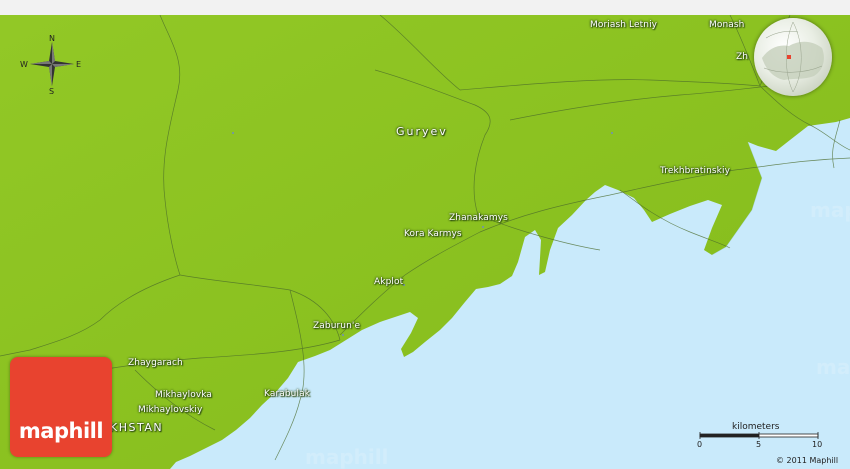 The image size is (850, 469). I want to click on watermark: maphill, so click(347, 457).